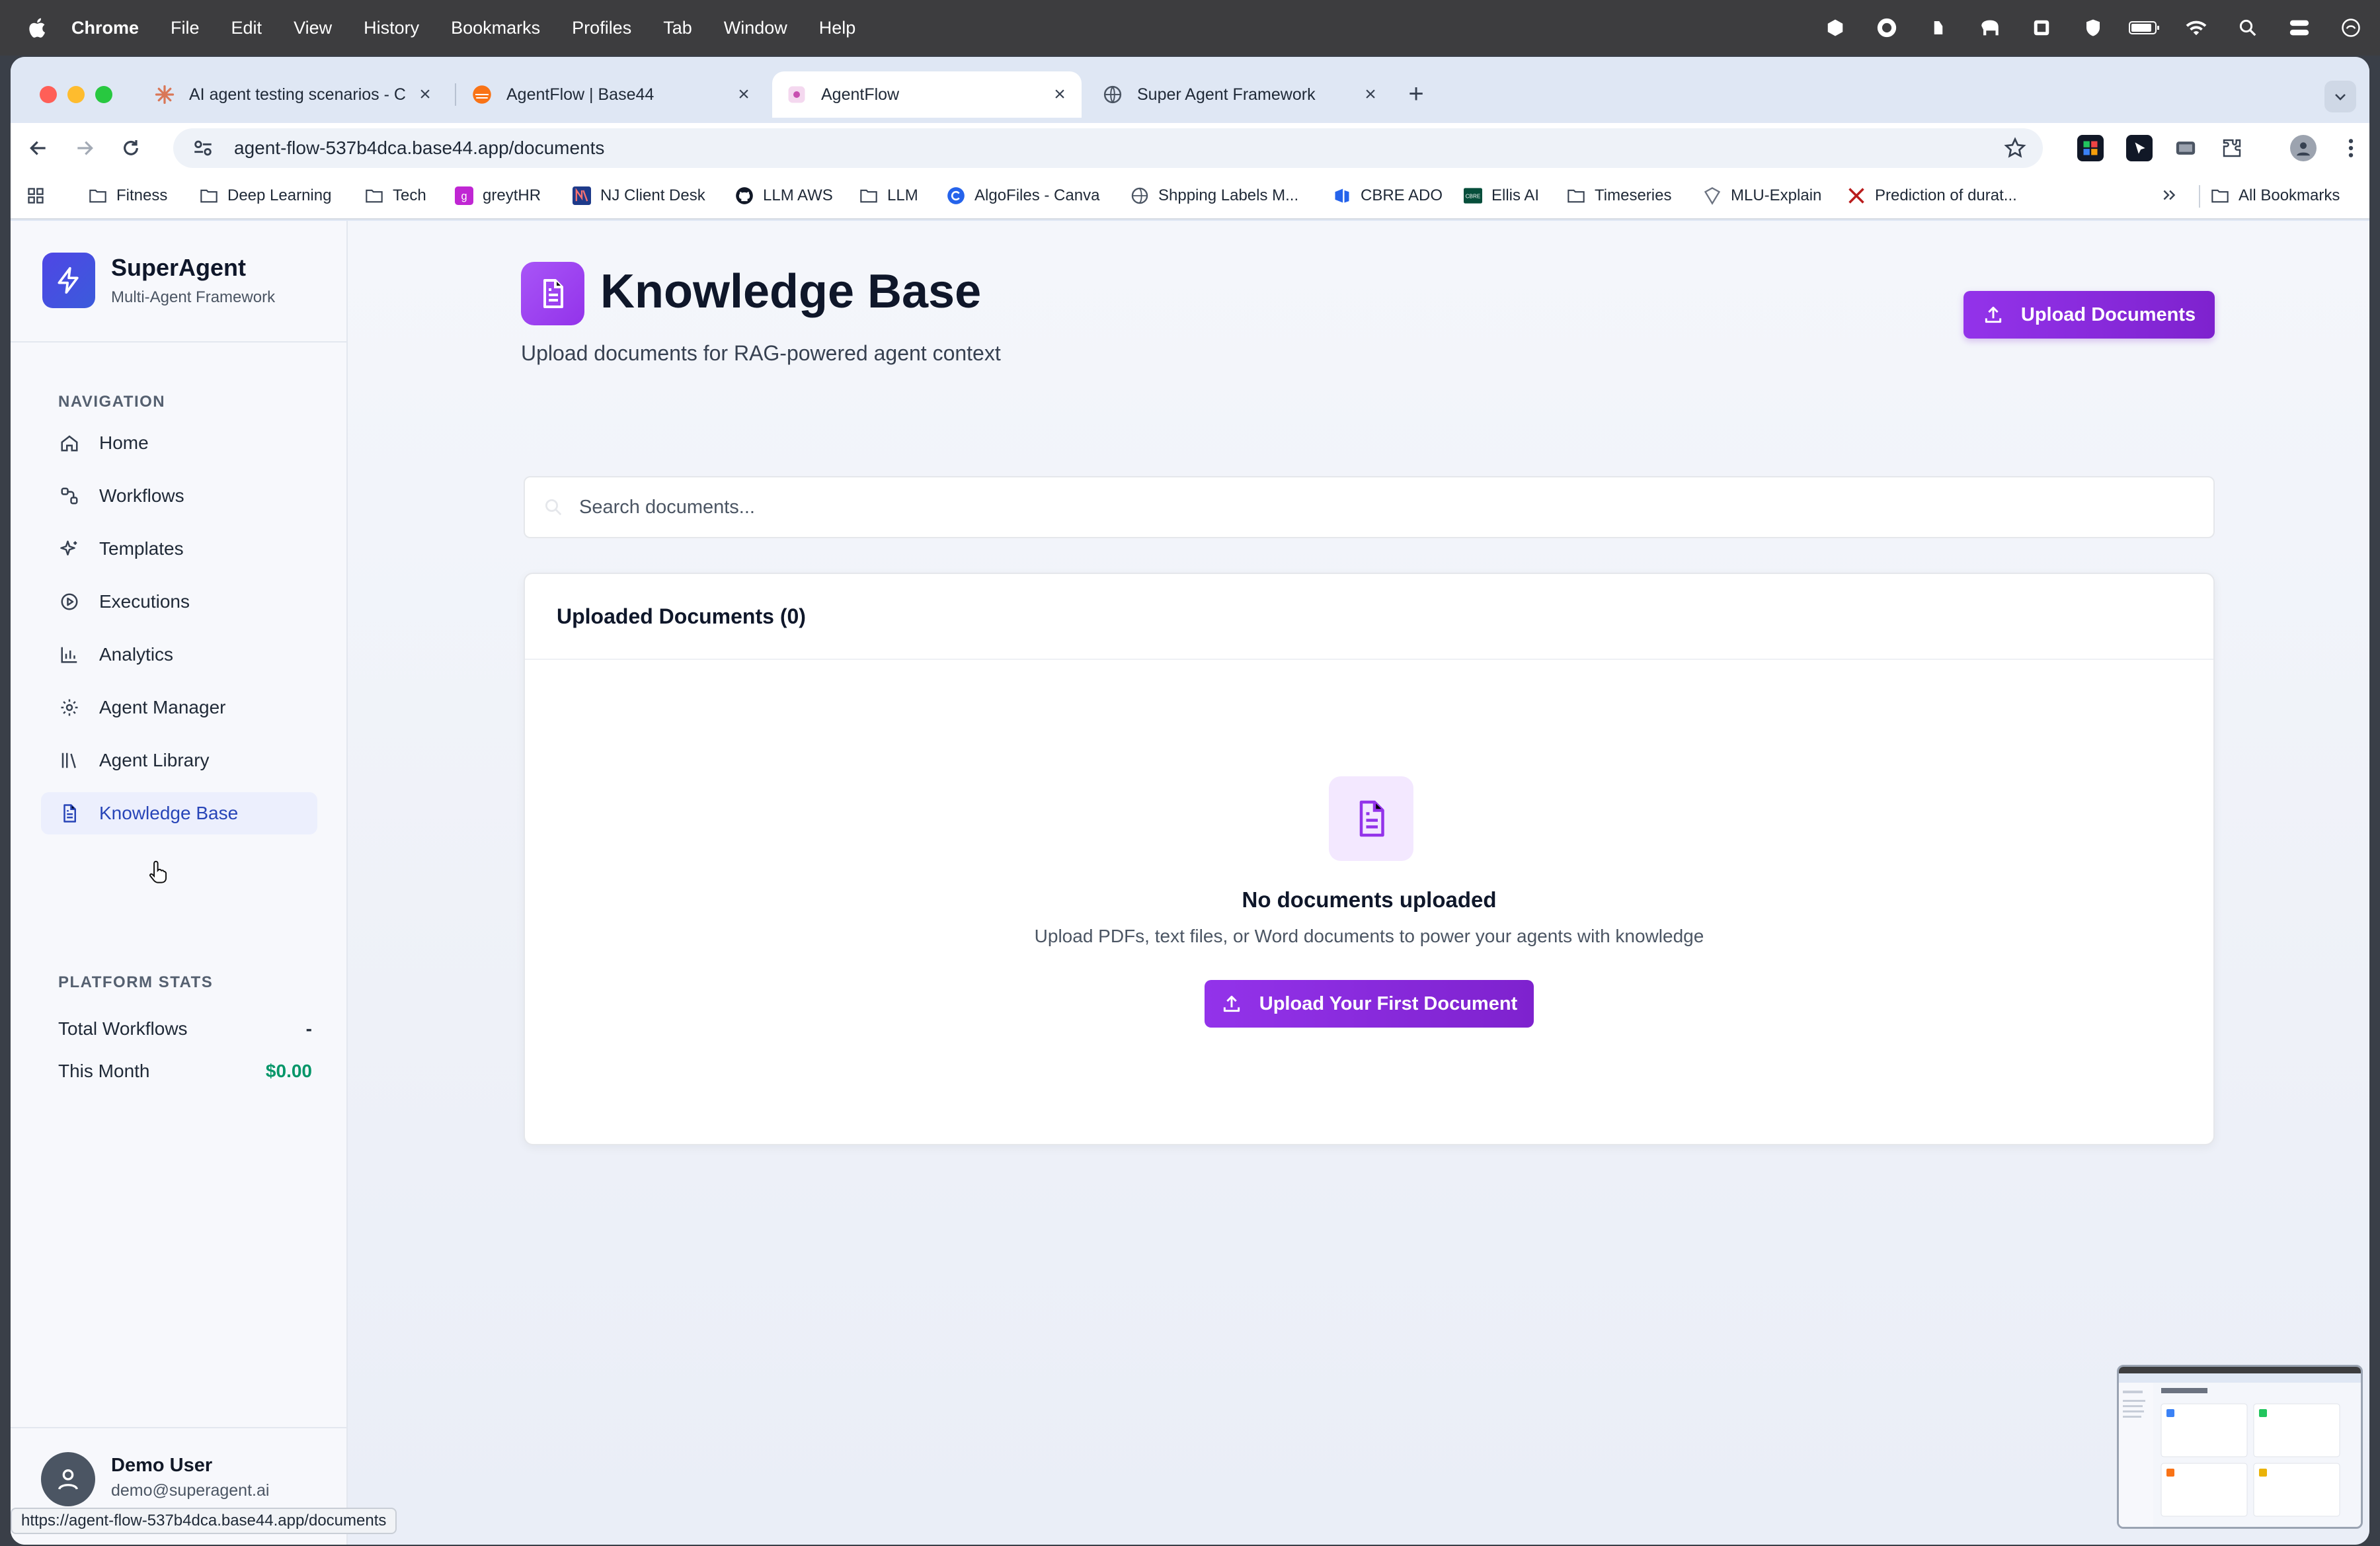 This screenshot has height=1546, width=2380. Describe the element at coordinates (2232, 148) in the screenshot. I see `extensions-puzzle-icon` at that location.